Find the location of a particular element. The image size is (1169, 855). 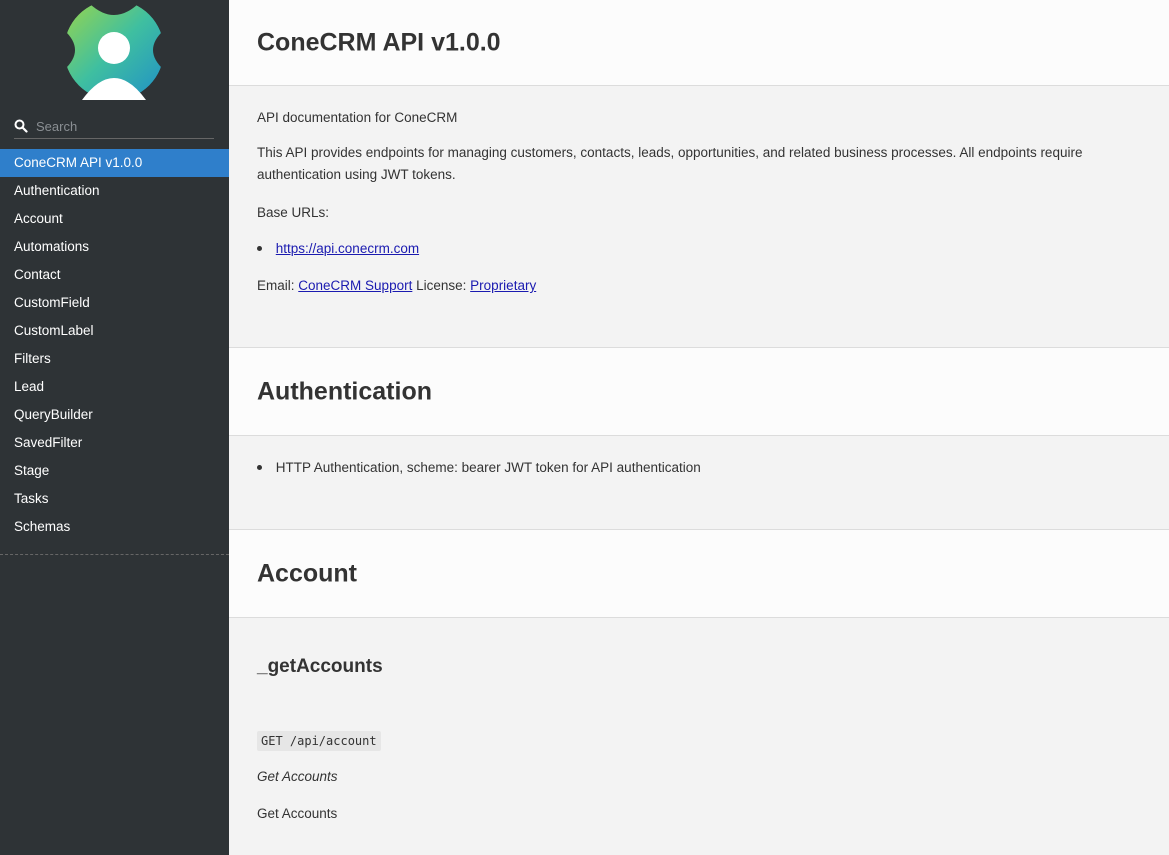

search-icon is located at coordinates (21, 126).